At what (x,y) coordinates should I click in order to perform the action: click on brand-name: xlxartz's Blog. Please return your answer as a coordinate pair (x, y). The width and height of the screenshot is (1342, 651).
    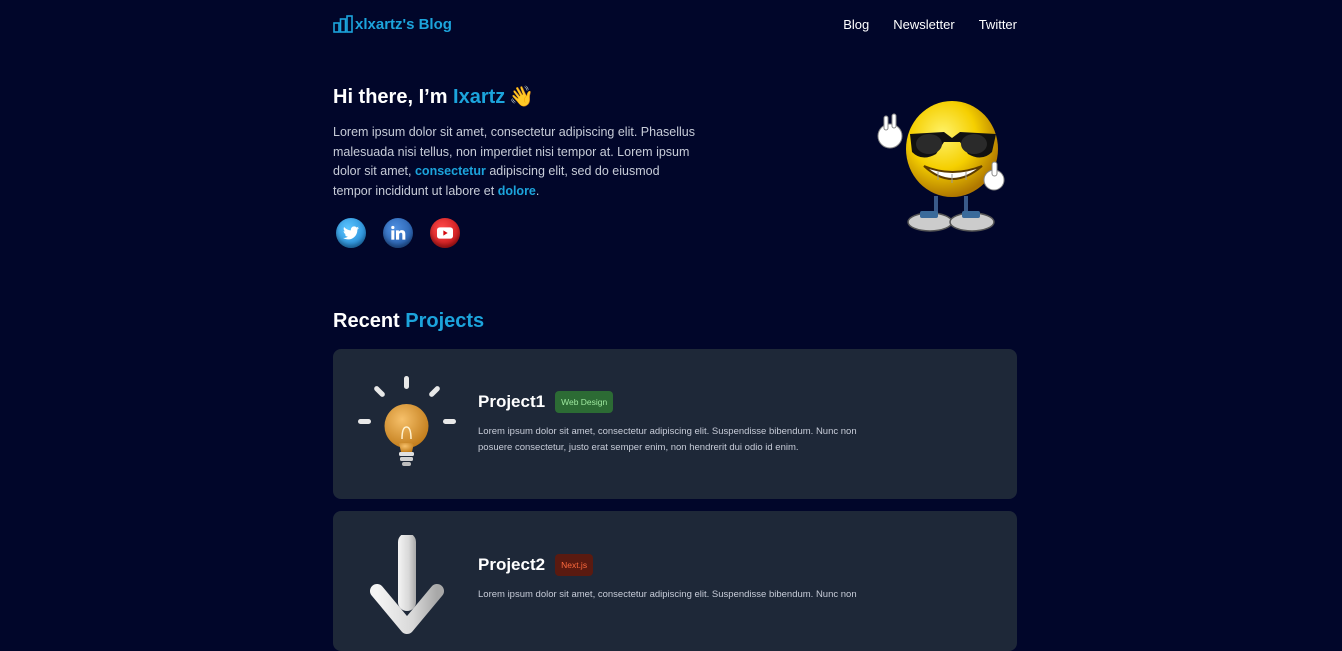
    Looking at the image, I should click on (403, 24).